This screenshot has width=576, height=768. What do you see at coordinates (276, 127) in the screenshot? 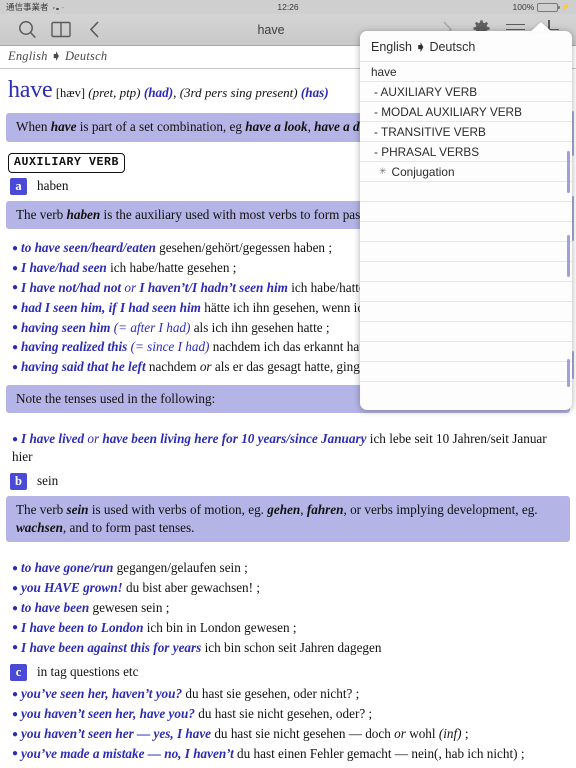
I see `note-top-d: have a look` at bounding box center [276, 127].